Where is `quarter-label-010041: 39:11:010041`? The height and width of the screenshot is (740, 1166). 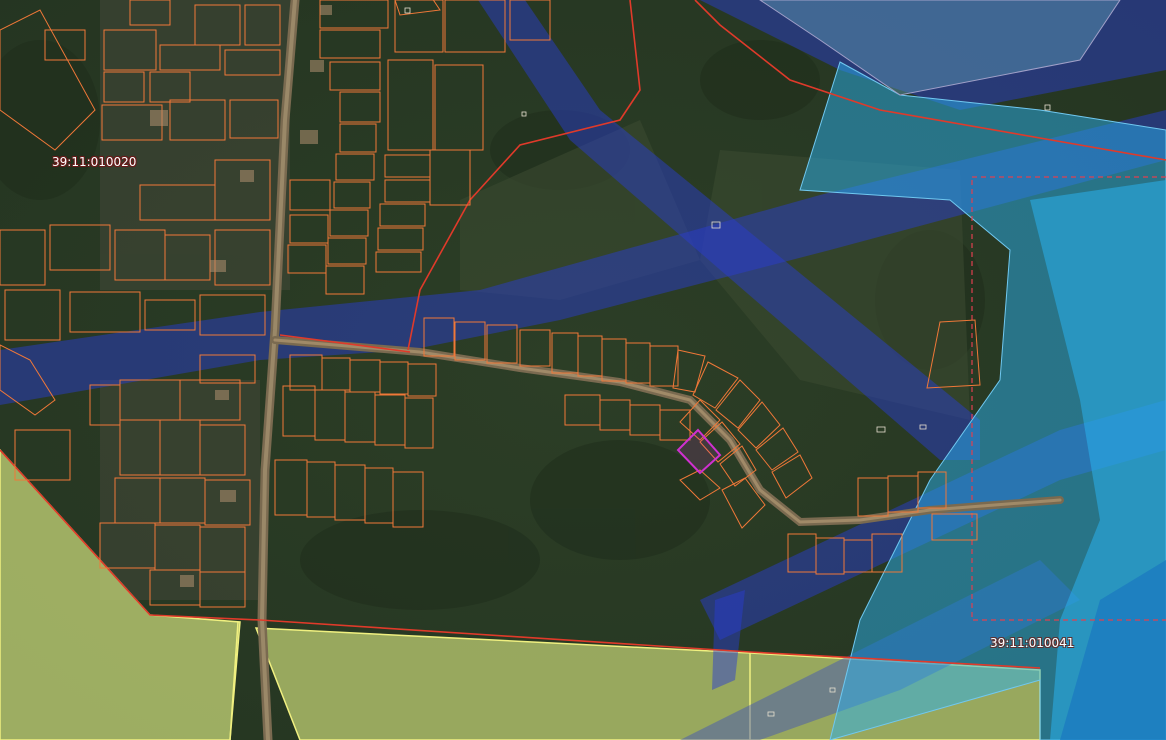 quarter-label-010041: 39:11:010041 is located at coordinates (1032, 643).